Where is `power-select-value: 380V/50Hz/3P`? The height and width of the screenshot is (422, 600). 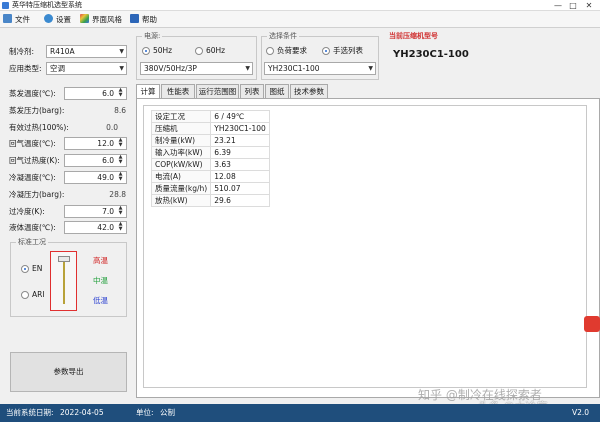
power-select-value: 380V/50Hz/3P is located at coordinates (170, 68).